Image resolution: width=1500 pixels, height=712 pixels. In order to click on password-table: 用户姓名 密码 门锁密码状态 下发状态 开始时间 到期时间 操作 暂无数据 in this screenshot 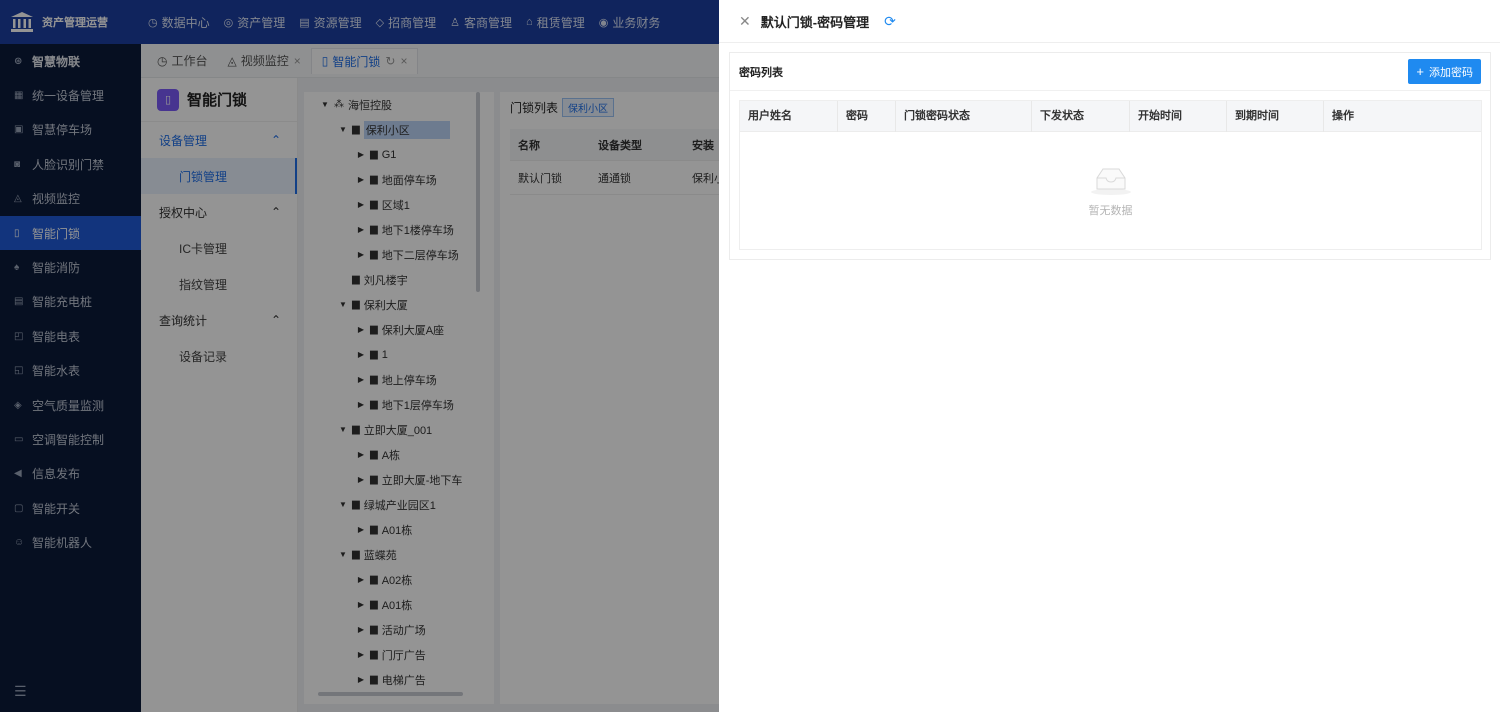, I will do `click(1110, 175)`.